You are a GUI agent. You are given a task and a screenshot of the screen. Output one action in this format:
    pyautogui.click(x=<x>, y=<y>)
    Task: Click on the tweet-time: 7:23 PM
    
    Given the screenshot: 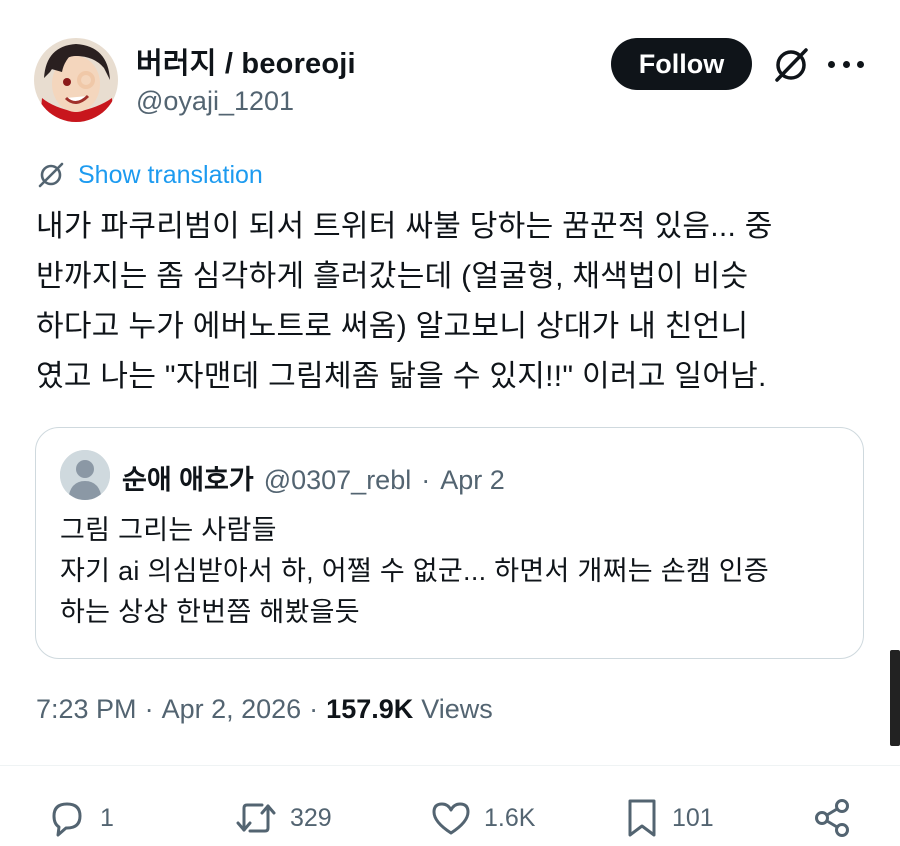 What is the action you would take?
    pyautogui.click(x=86, y=709)
    